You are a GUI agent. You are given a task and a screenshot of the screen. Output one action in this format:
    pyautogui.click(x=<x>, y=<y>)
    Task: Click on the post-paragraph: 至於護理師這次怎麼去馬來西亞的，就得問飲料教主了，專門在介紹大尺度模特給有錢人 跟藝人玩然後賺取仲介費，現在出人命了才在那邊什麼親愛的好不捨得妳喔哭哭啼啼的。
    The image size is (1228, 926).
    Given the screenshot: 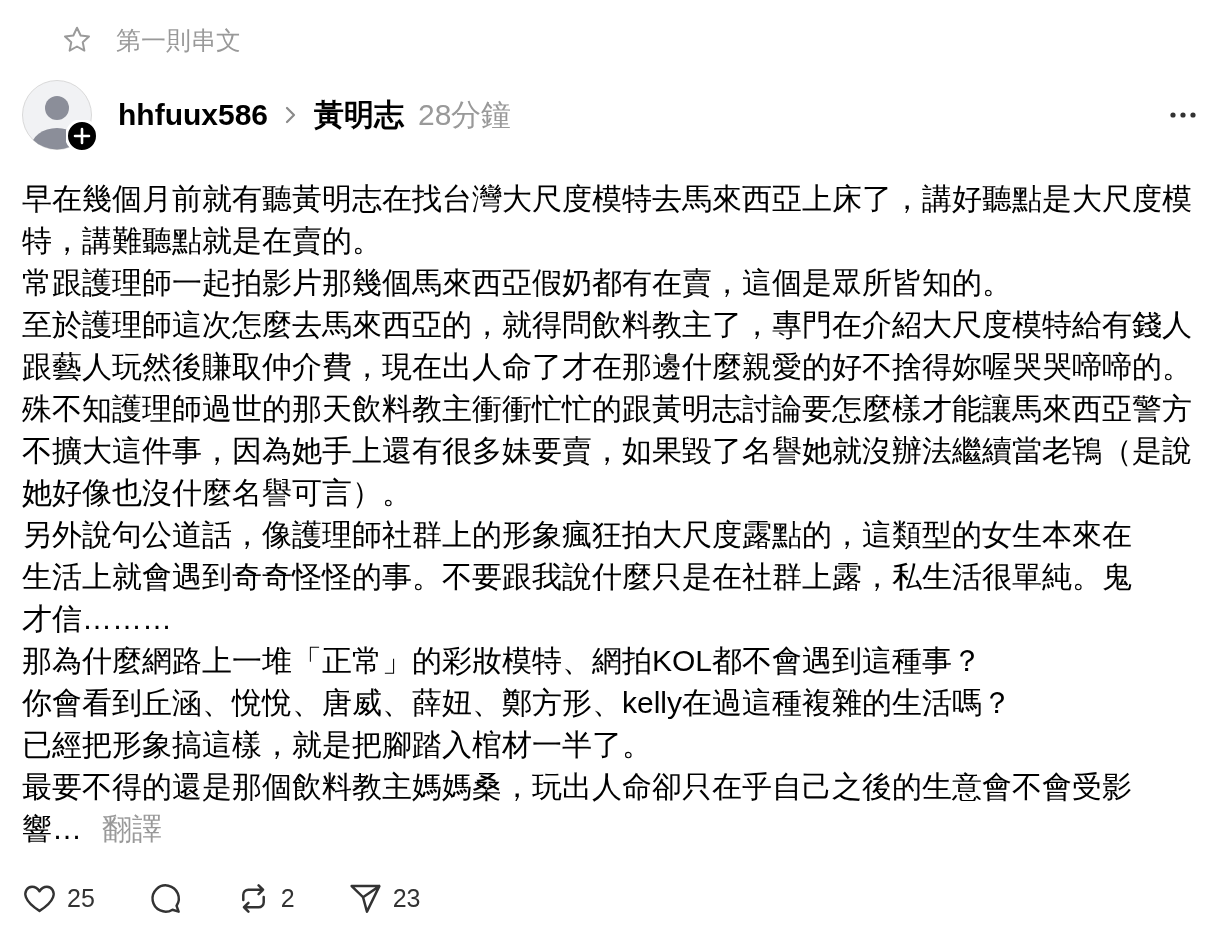 What is the action you would take?
    pyautogui.click(x=607, y=346)
    